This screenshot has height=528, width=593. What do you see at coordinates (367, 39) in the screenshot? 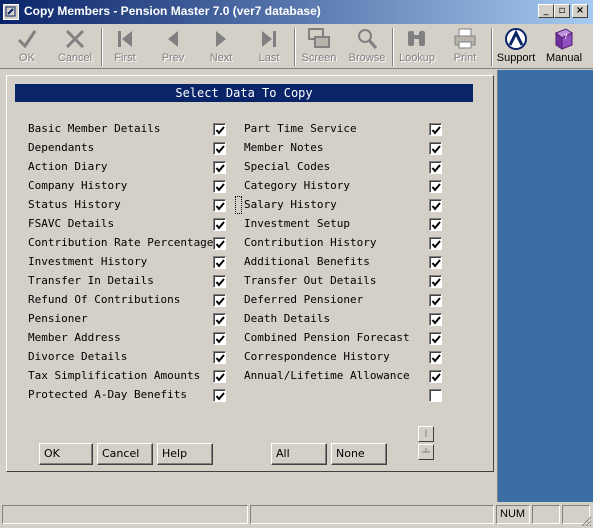
I see `magnifier-icon` at bounding box center [367, 39].